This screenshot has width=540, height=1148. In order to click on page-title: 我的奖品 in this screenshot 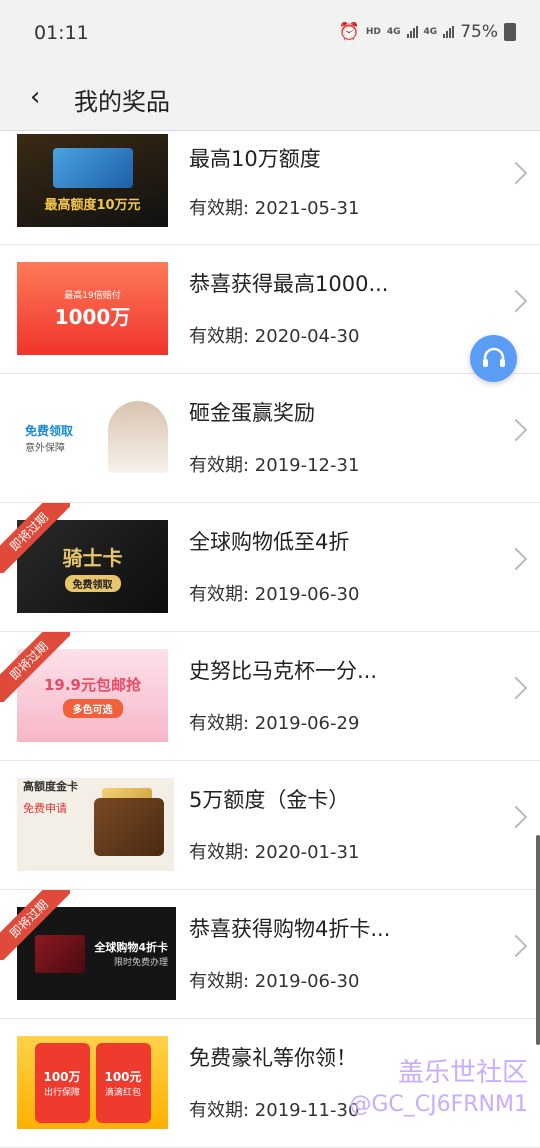, I will do `click(122, 102)`.